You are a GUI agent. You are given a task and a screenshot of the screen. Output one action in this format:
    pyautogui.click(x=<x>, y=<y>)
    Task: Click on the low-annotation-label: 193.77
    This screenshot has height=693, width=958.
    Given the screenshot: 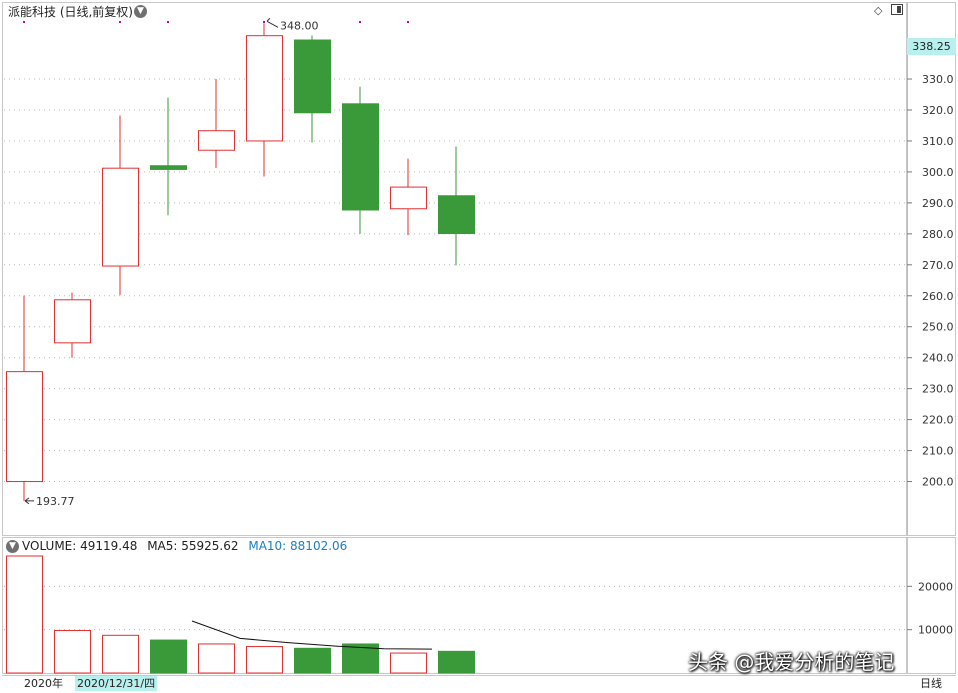 What is the action you would take?
    pyautogui.click(x=55, y=501)
    